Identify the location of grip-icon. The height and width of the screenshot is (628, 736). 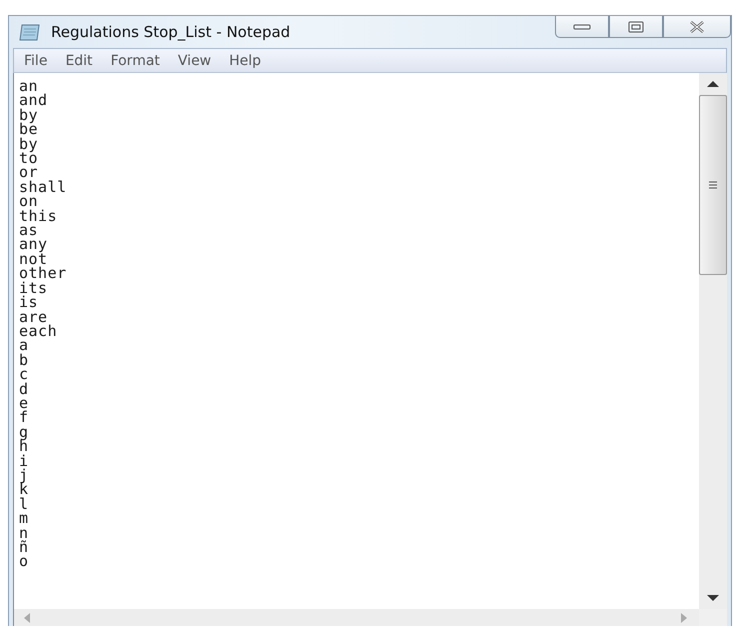
(713, 185).